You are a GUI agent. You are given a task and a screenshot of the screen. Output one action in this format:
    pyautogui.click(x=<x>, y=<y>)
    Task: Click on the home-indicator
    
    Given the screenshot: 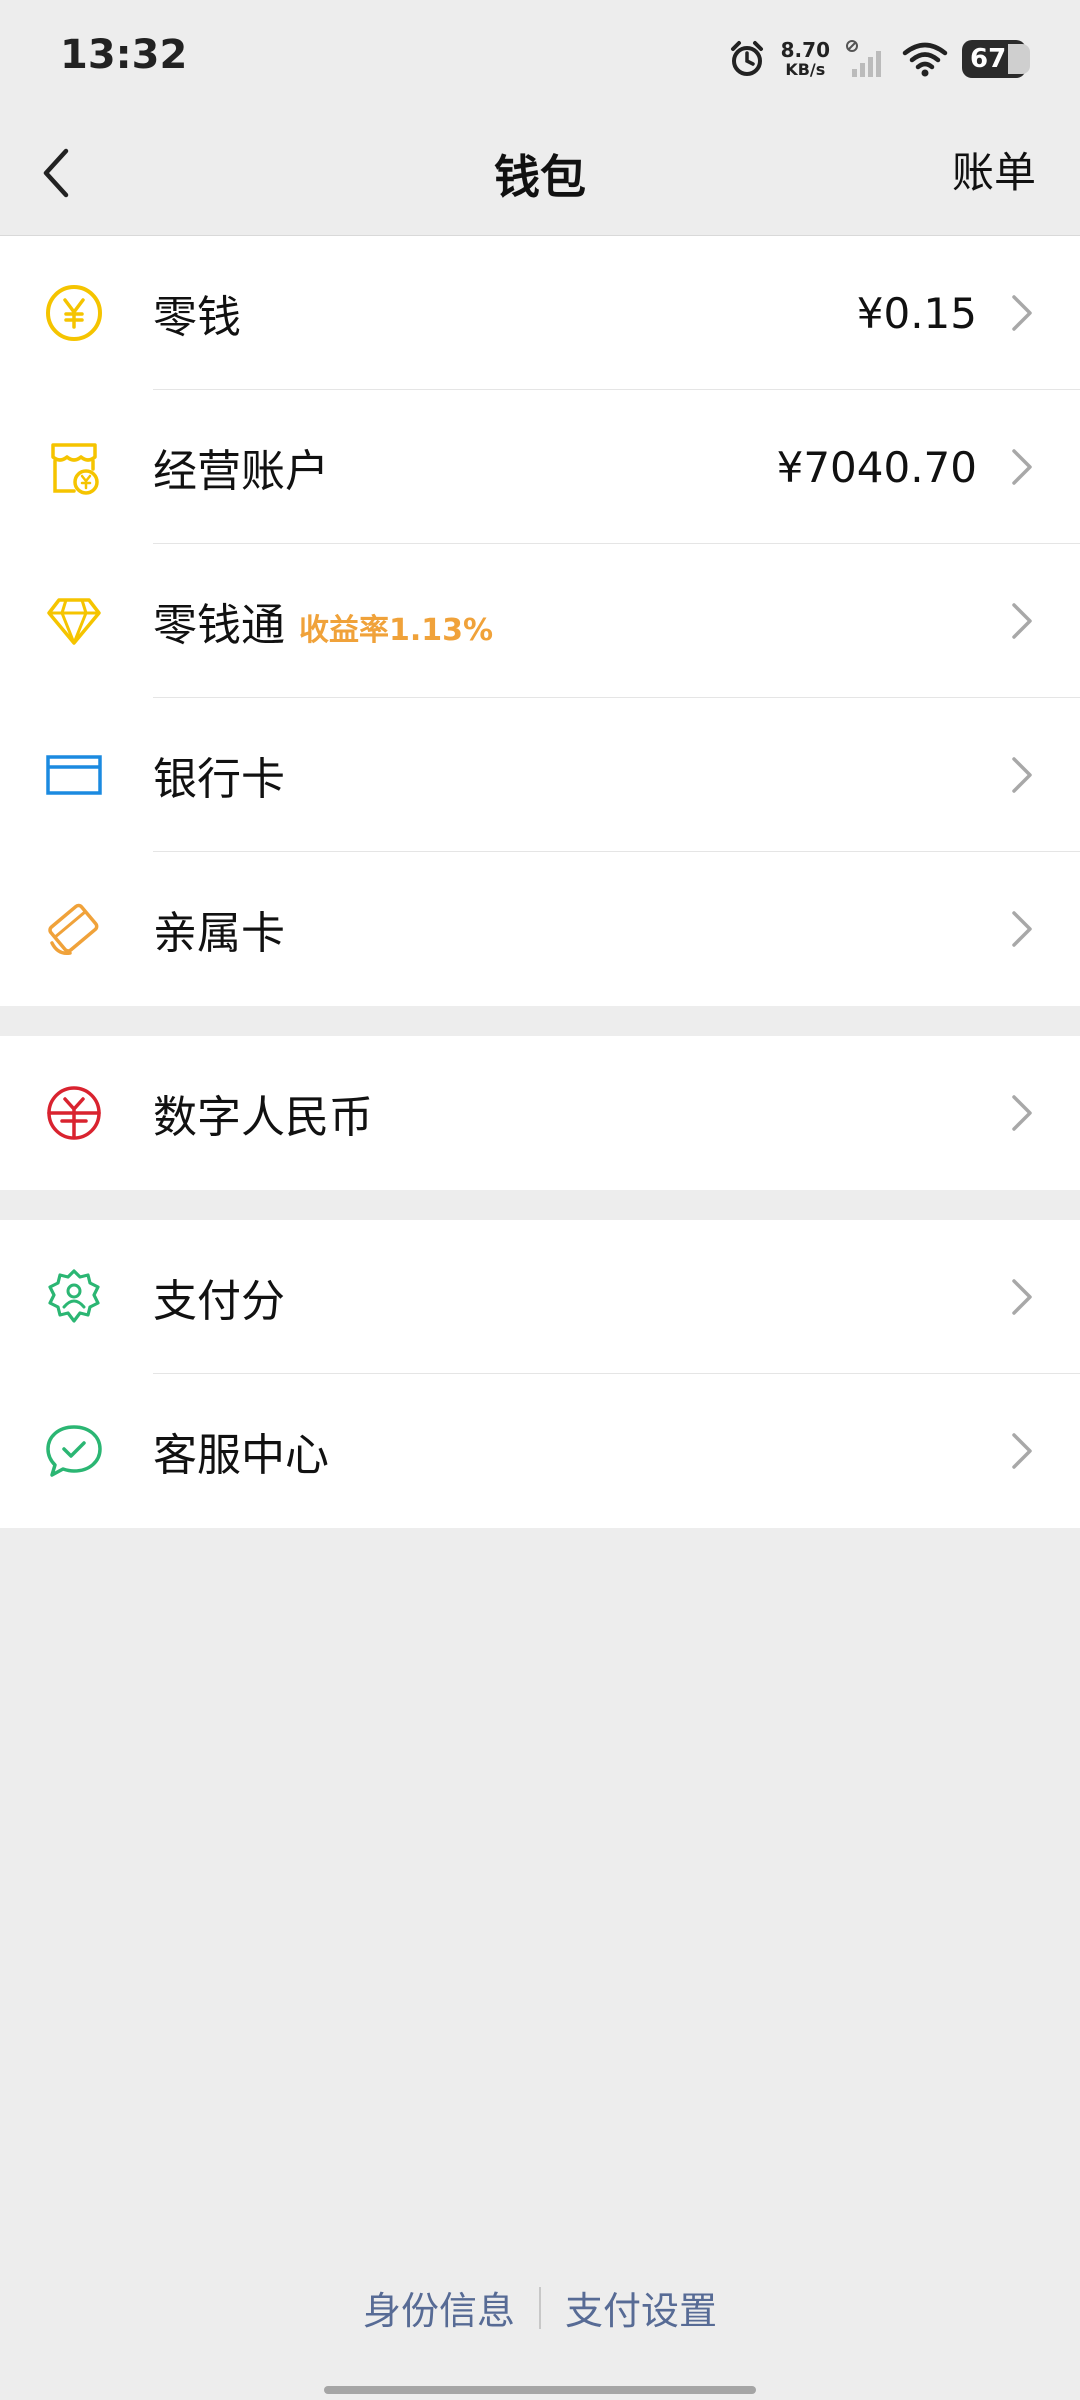 What is the action you would take?
    pyautogui.click(x=540, y=2390)
    